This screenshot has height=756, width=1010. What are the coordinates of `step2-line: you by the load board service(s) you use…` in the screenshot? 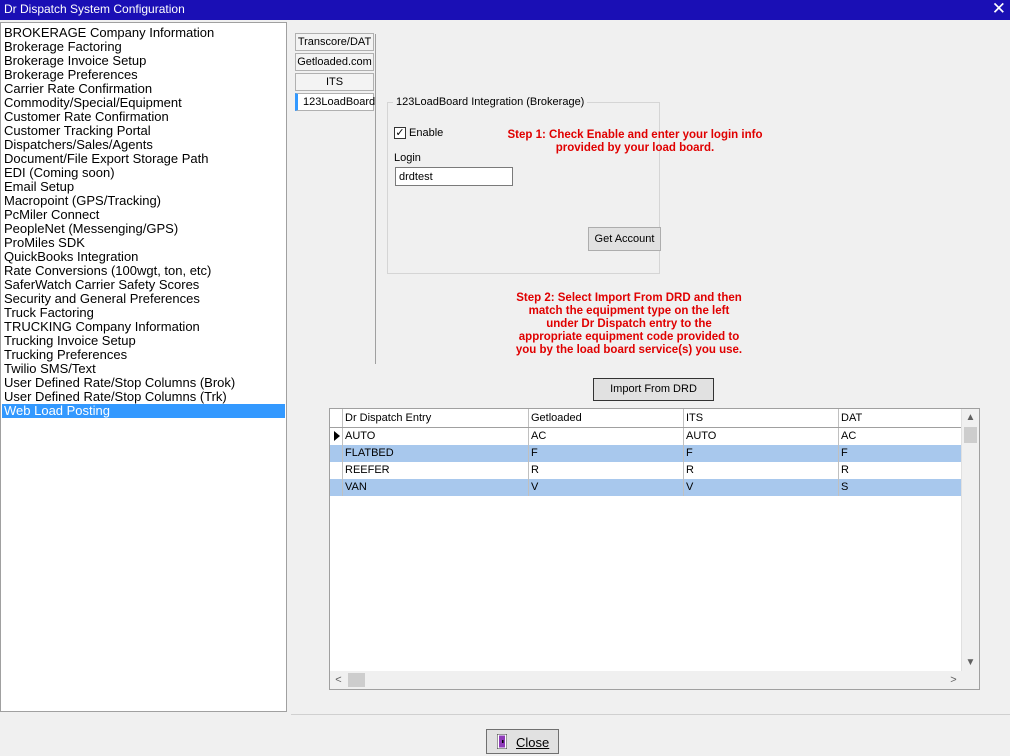 It's located at (629, 350).